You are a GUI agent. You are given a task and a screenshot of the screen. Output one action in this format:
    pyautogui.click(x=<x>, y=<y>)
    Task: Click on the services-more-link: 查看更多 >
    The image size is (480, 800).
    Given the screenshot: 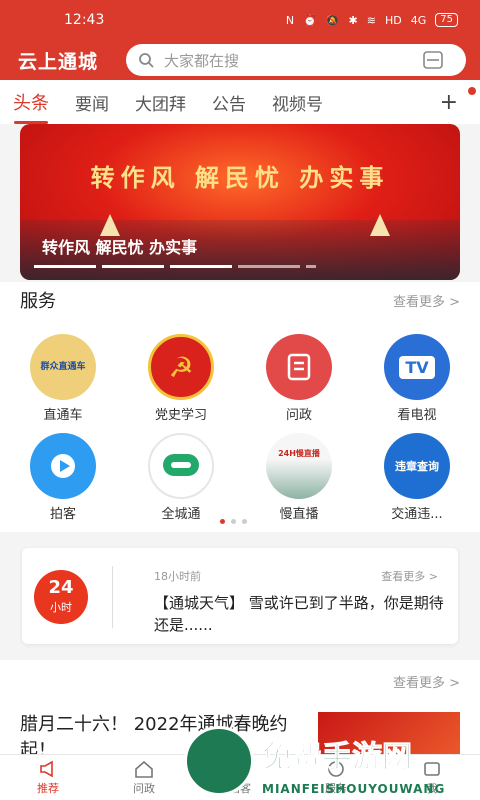 What is the action you would take?
    pyautogui.click(x=426, y=300)
    